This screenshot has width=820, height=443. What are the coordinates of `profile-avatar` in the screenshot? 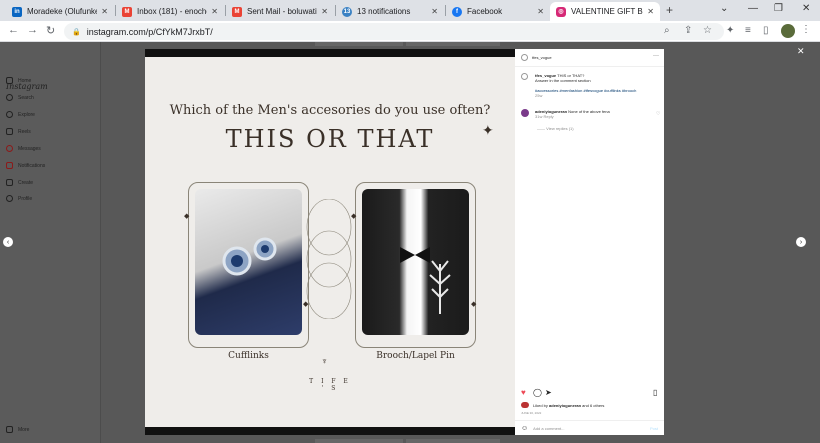 It's located at (788, 31).